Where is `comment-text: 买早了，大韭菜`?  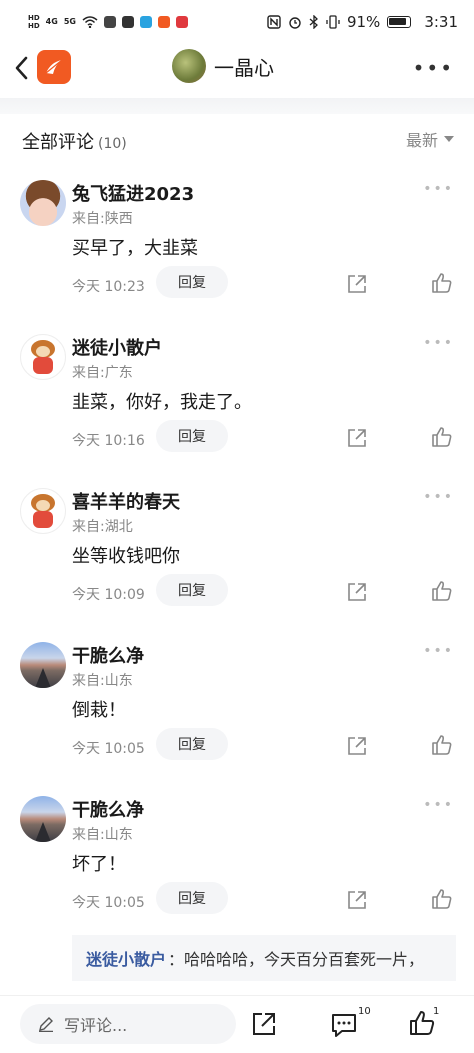
comment-text: 买早了，大韭菜 is located at coordinates (135, 248).